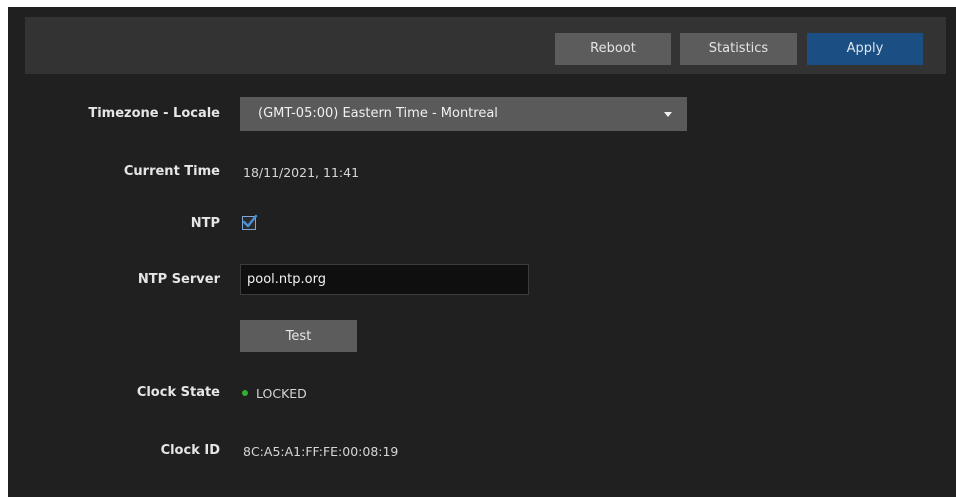  Describe the element at coordinates (178, 279) in the screenshot. I see `ntp-server-label: NTP Server` at that location.